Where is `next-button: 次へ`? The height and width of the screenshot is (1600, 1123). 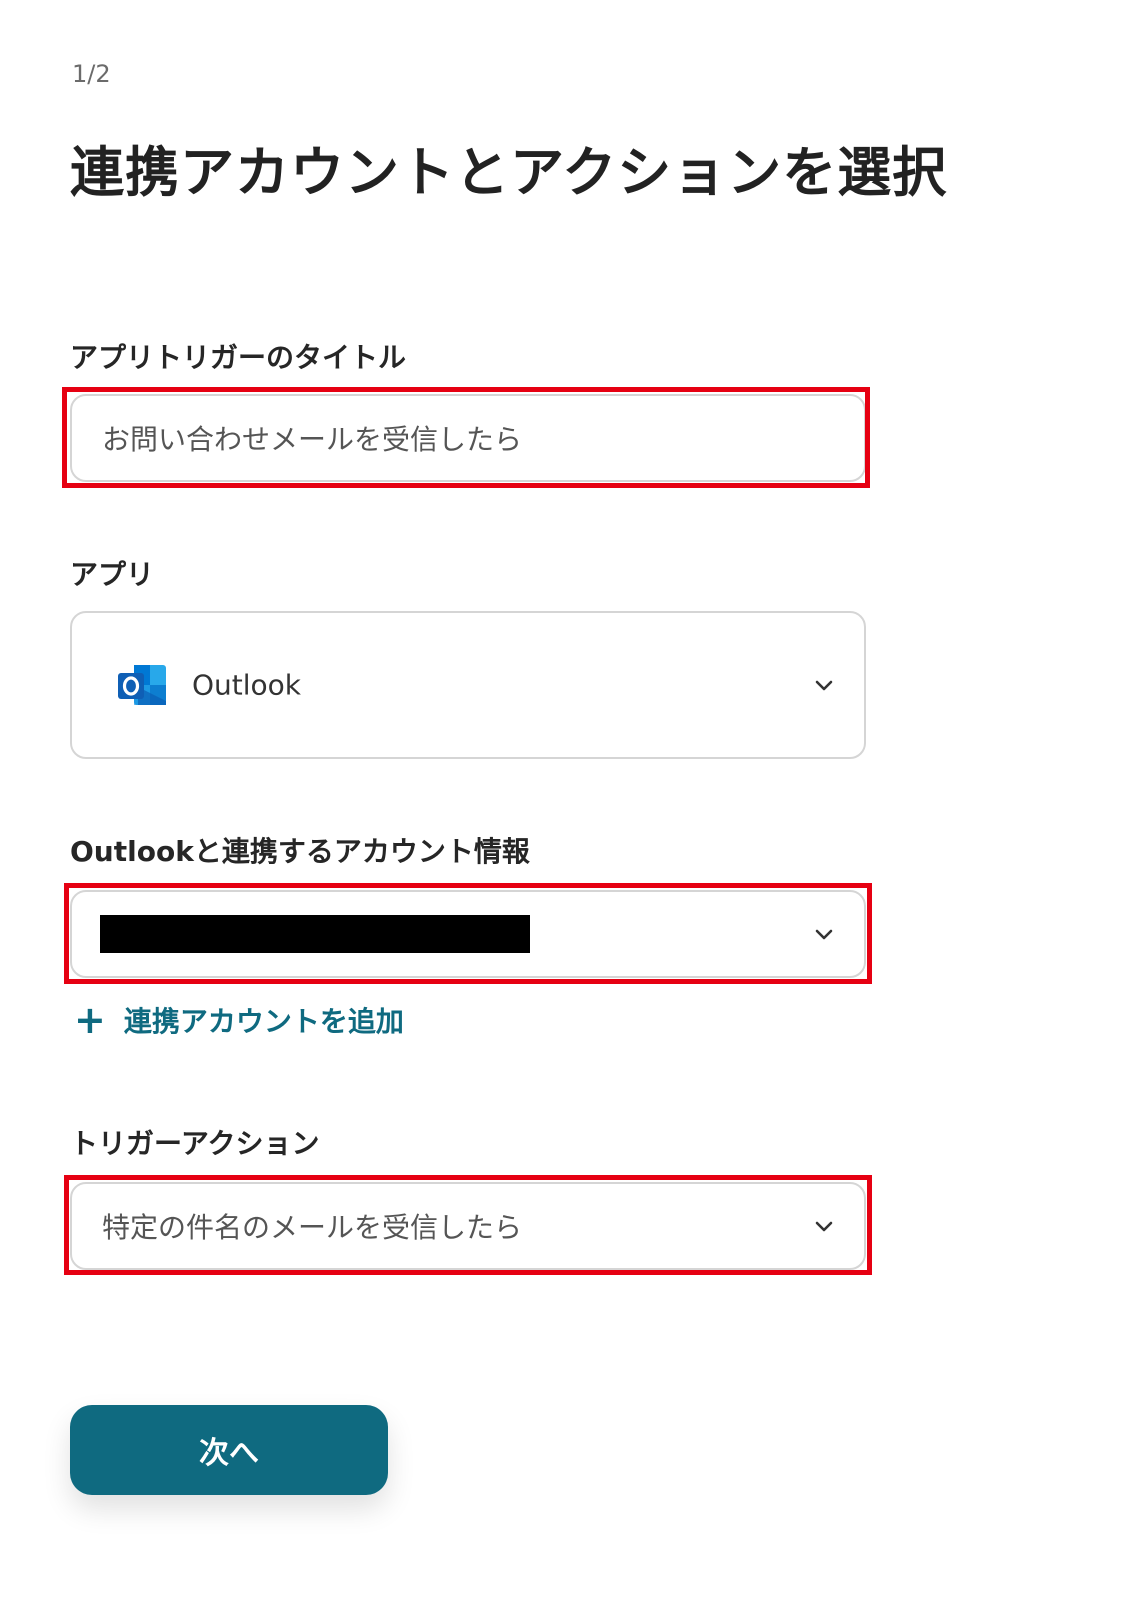 next-button: 次へ is located at coordinates (229, 1450).